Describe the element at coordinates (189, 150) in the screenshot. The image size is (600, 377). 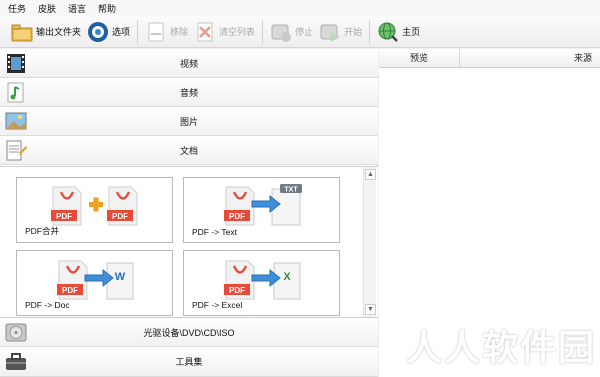
I see `category-document: 文档` at that location.